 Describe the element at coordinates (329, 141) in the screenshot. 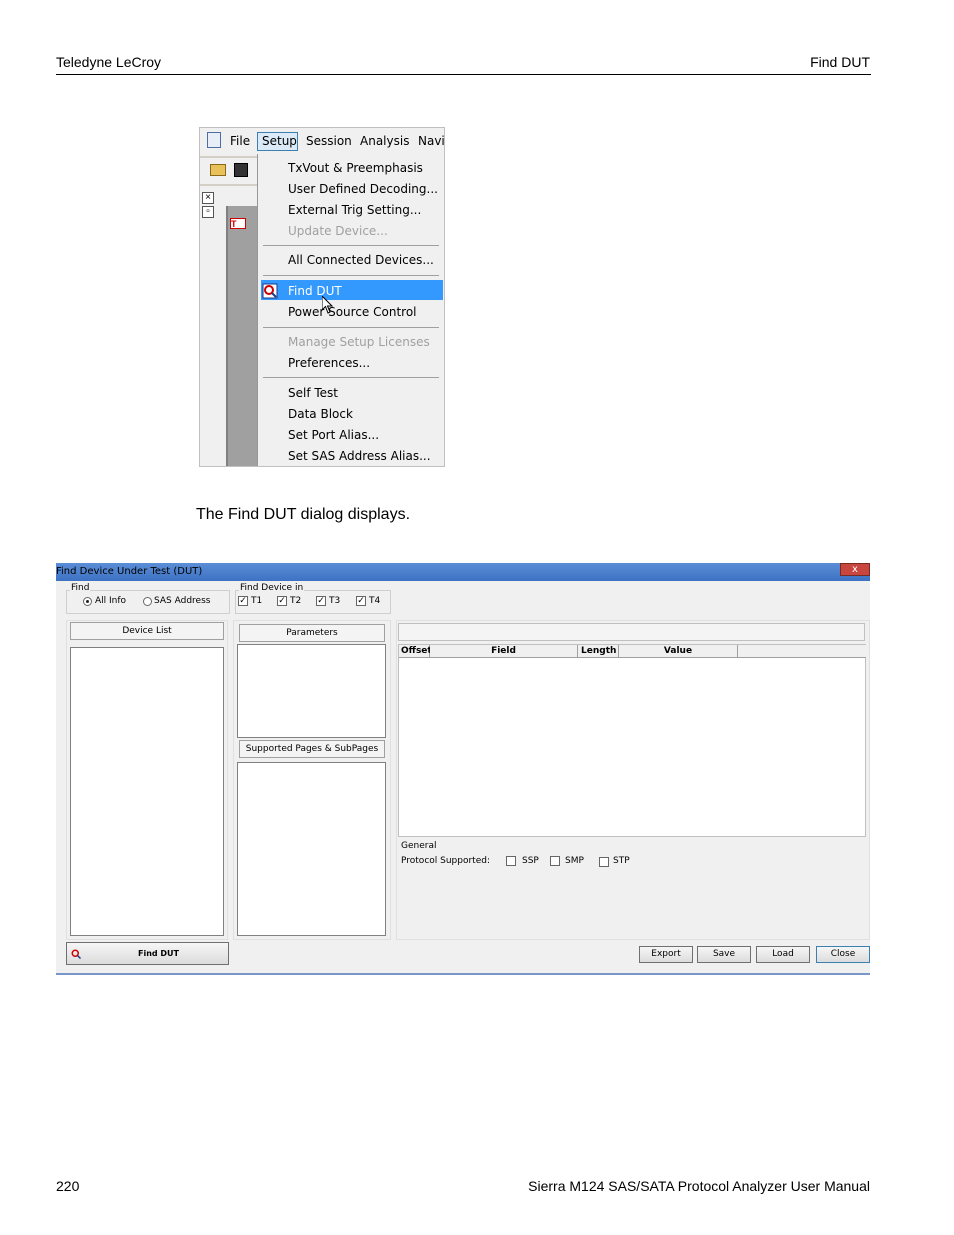

I see `menu-session: Session` at that location.